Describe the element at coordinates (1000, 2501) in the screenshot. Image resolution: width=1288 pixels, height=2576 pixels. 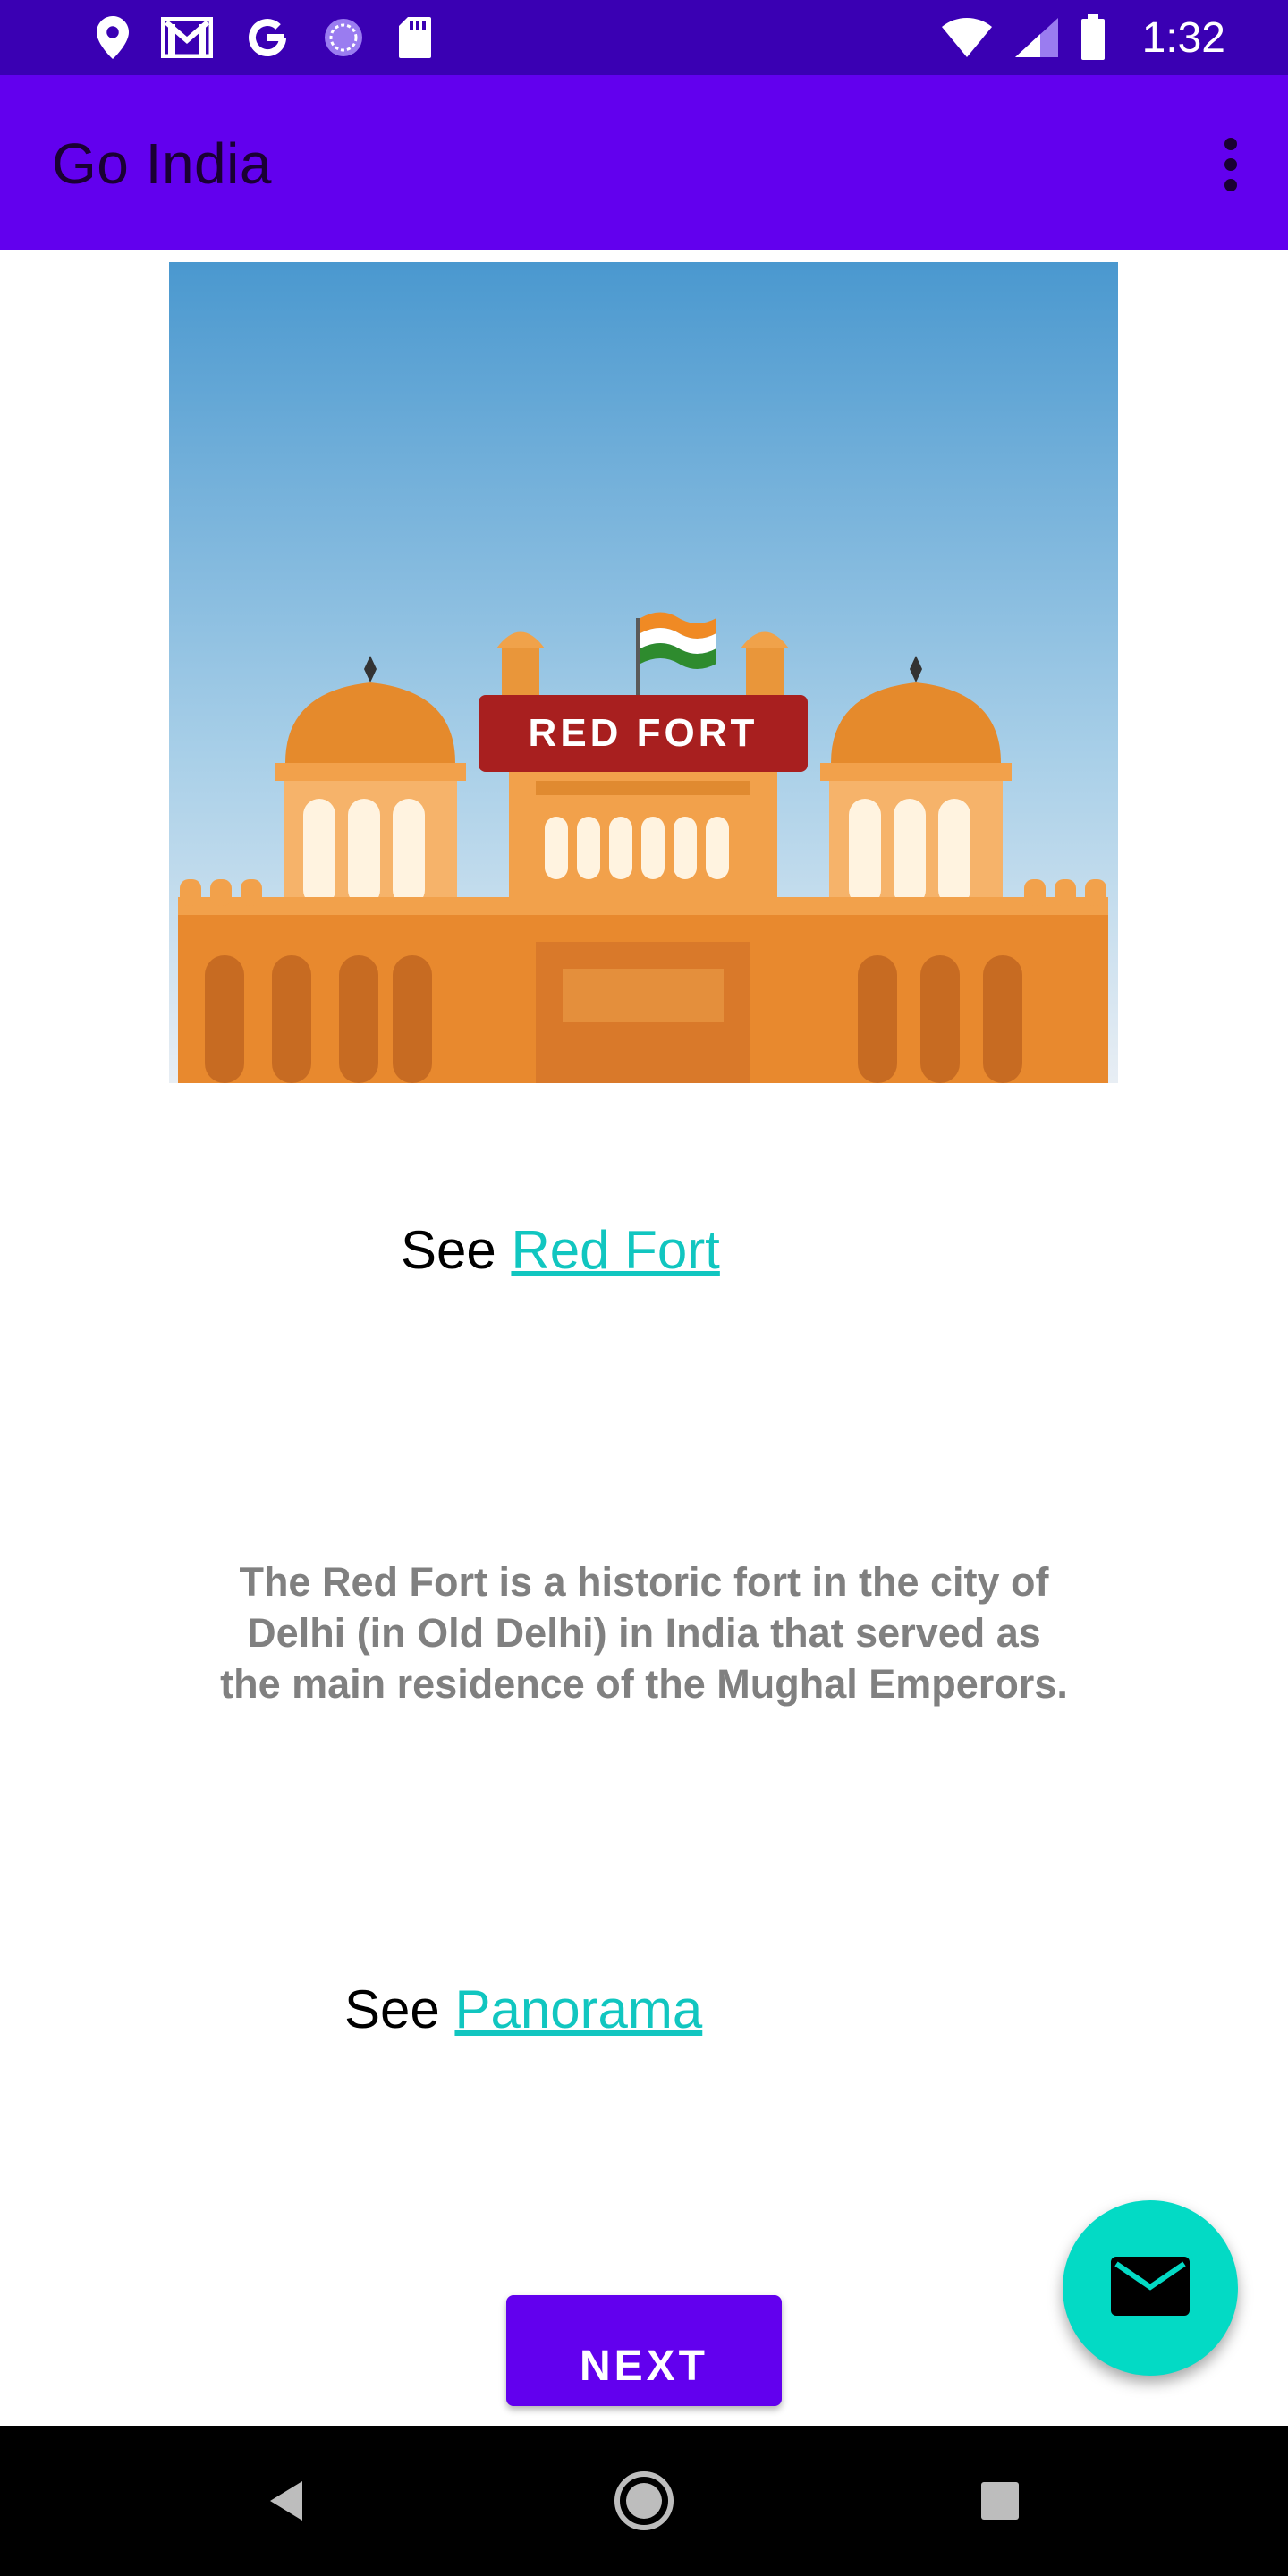
I see `recents-icon` at that location.